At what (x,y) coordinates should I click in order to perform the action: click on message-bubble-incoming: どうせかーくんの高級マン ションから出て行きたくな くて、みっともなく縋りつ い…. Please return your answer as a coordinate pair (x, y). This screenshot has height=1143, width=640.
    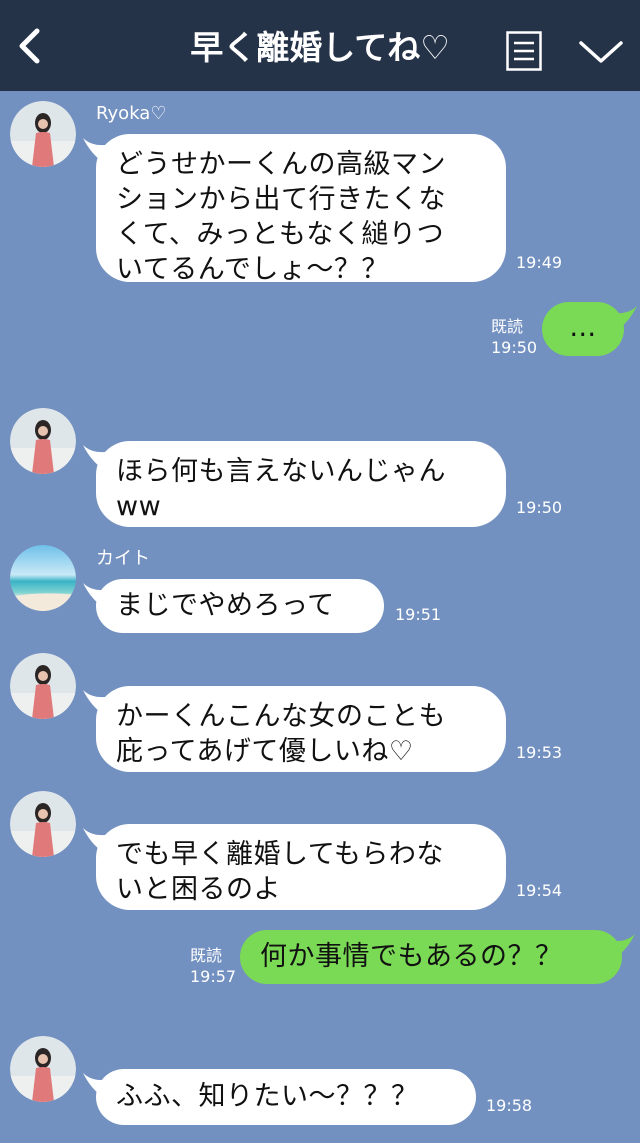
    Looking at the image, I should click on (294, 209).